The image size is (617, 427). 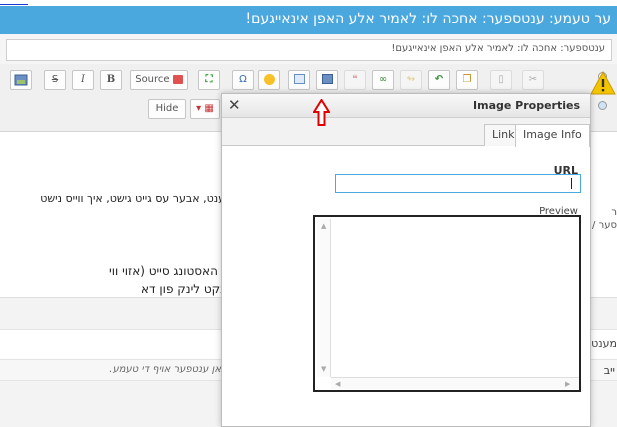 What do you see at coordinates (609, 370) in the screenshot?
I see `reply-side: ייב` at bounding box center [609, 370].